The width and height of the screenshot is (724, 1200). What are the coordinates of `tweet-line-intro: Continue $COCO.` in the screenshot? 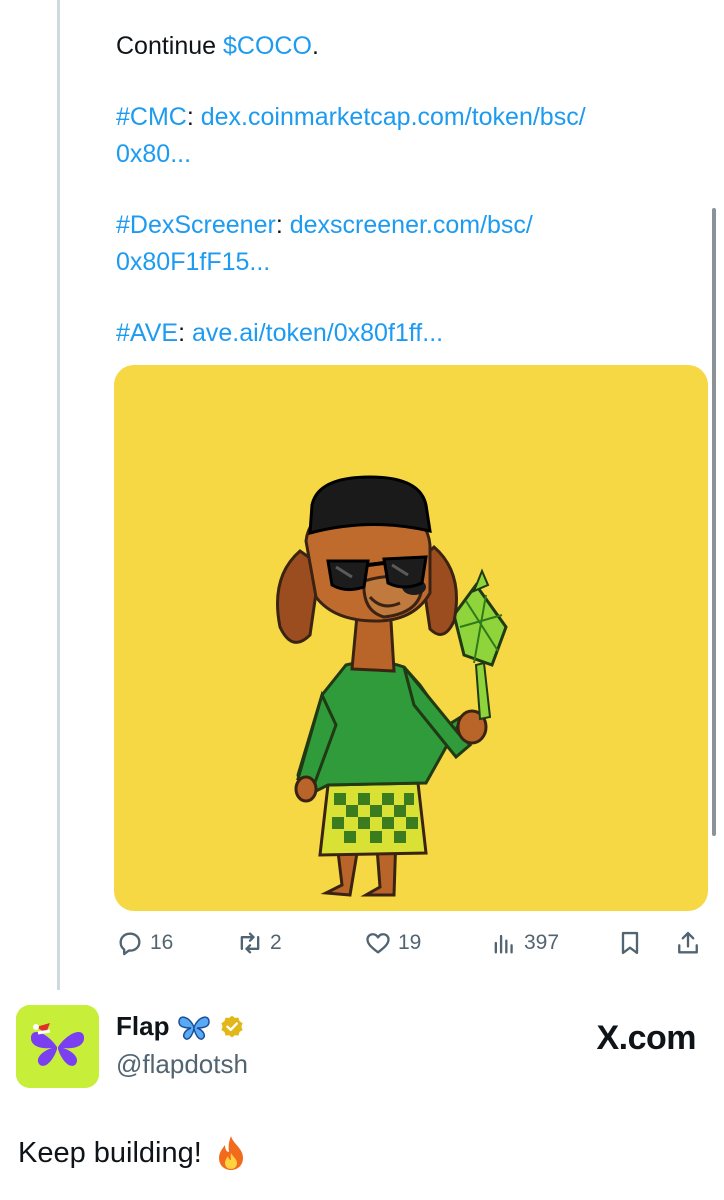 It's located at (217, 46).